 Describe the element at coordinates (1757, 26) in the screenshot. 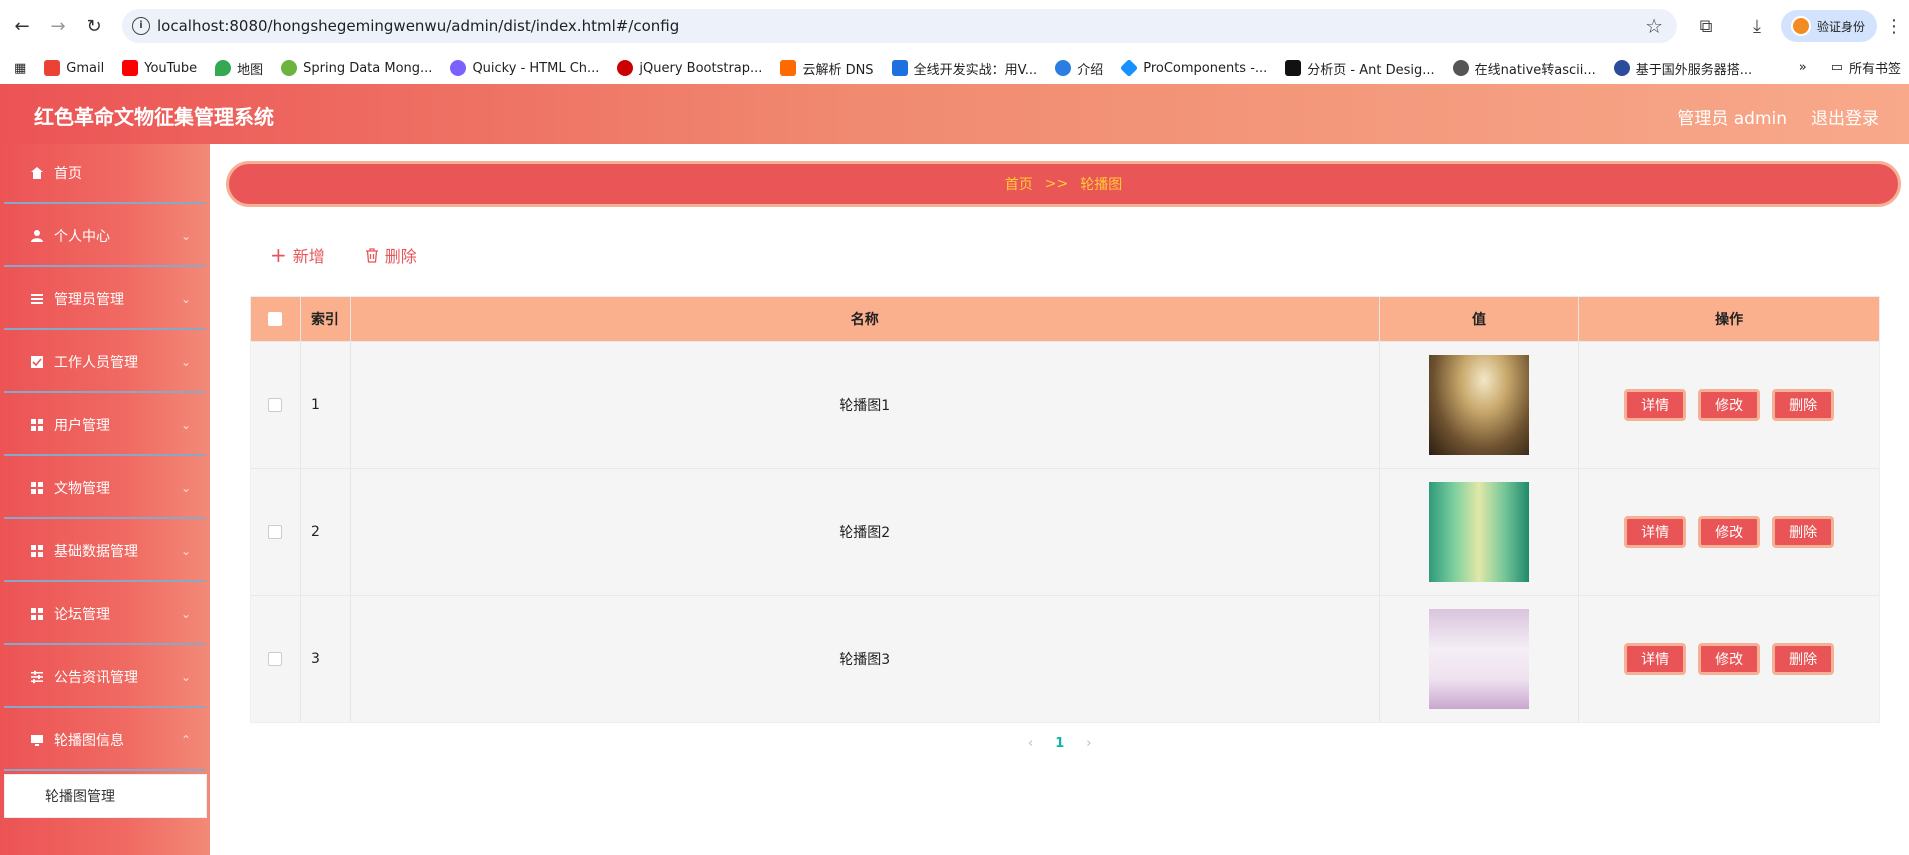

I see `download-icon: ⤓` at that location.